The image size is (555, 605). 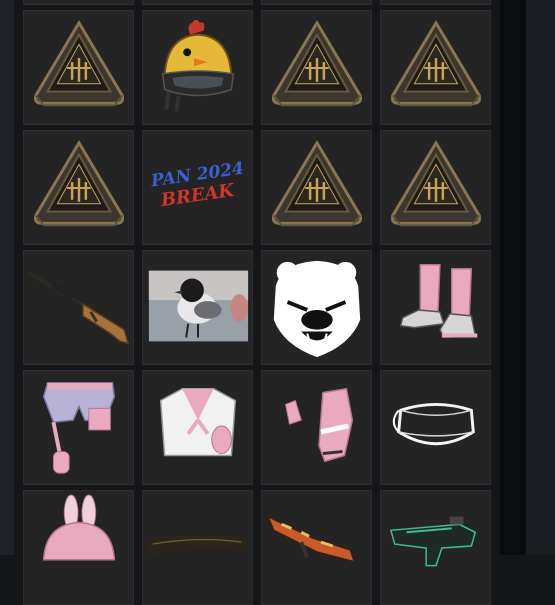 I want to click on inventory-item-helmet, so click(x=197, y=67).